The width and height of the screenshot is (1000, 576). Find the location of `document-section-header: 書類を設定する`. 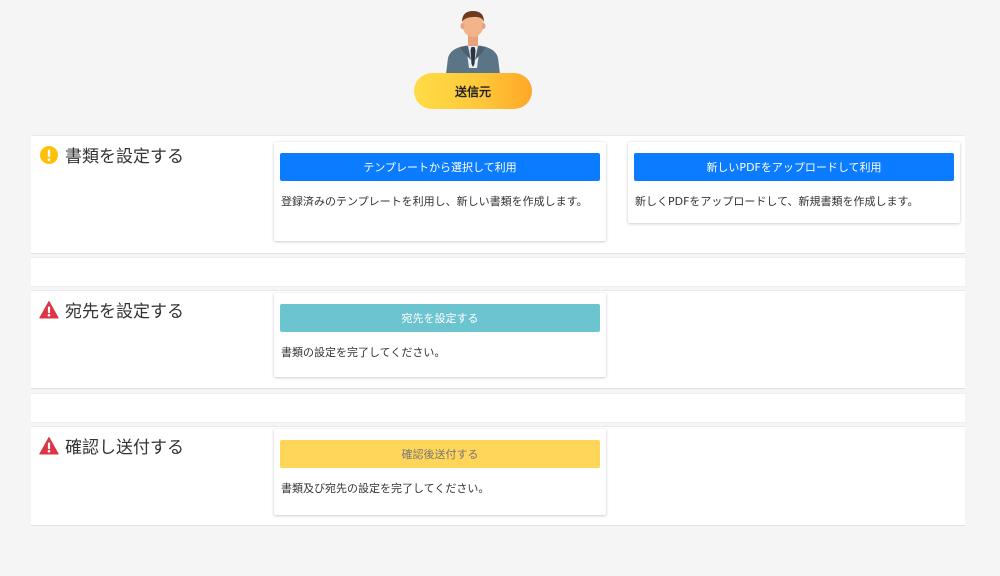

document-section-header: 書類を設定する is located at coordinates (111, 154).